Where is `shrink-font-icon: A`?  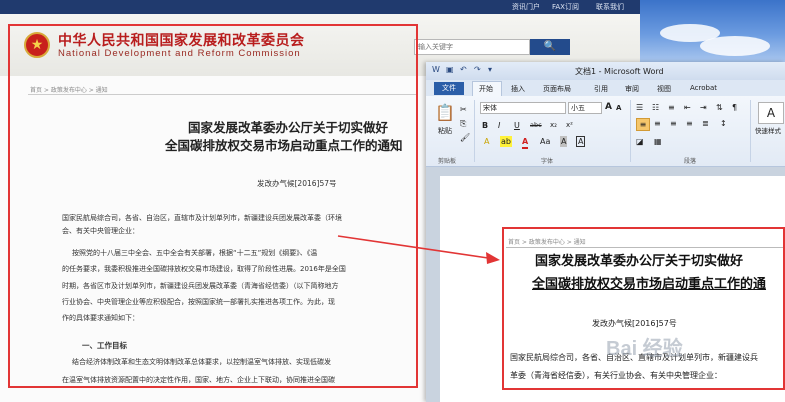 shrink-font-icon: A is located at coordinates (618, 108).